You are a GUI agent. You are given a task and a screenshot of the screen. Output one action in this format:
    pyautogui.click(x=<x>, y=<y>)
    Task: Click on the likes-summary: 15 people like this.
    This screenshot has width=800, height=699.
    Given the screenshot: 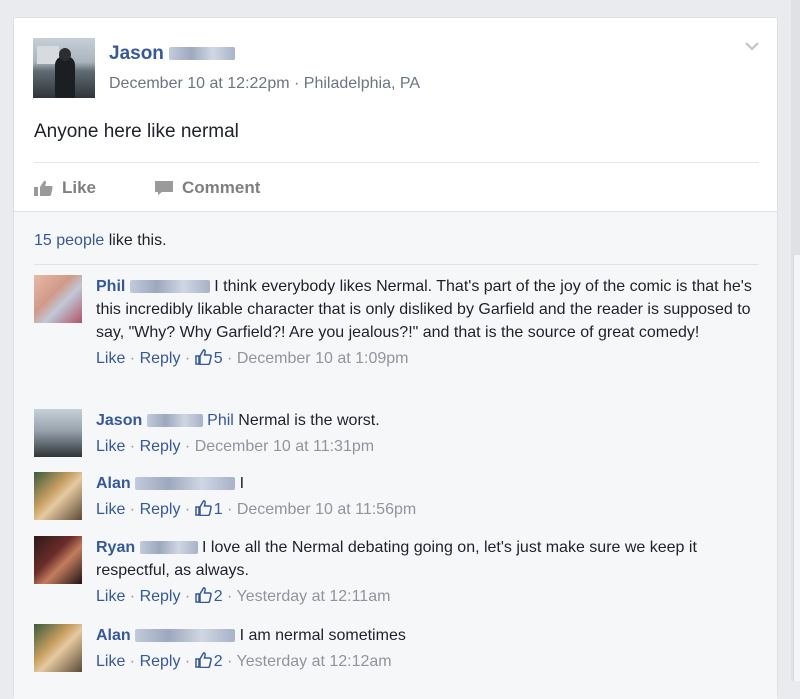 What is the action you would take?
    pyautogui.click(x=100, y=241)
    